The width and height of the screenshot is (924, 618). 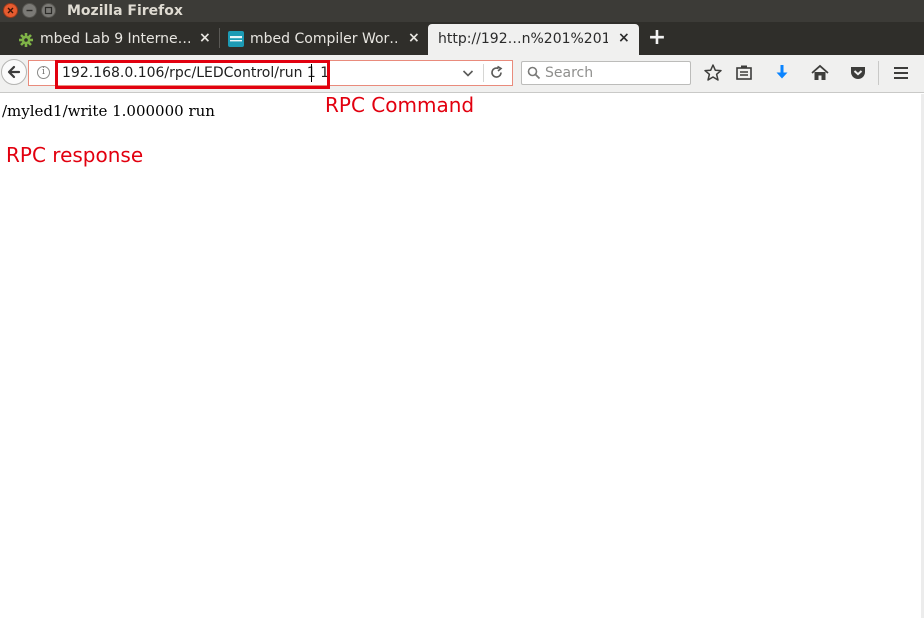 I want to click on tab-mbed-lab: mbed Lab 9 Interne… ×, so click(x=112, y=39).